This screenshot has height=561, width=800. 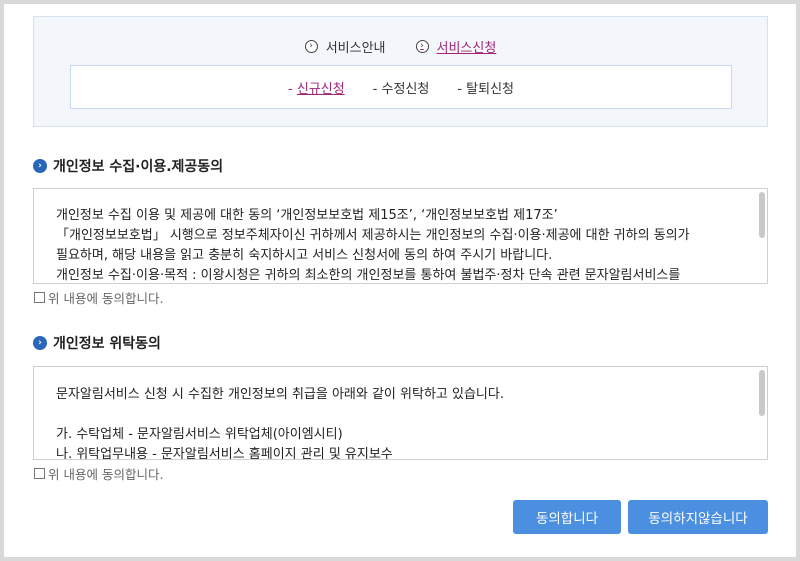 I want to click on disagree-button: 동의하지않습니다, so click(x=698, y=517).